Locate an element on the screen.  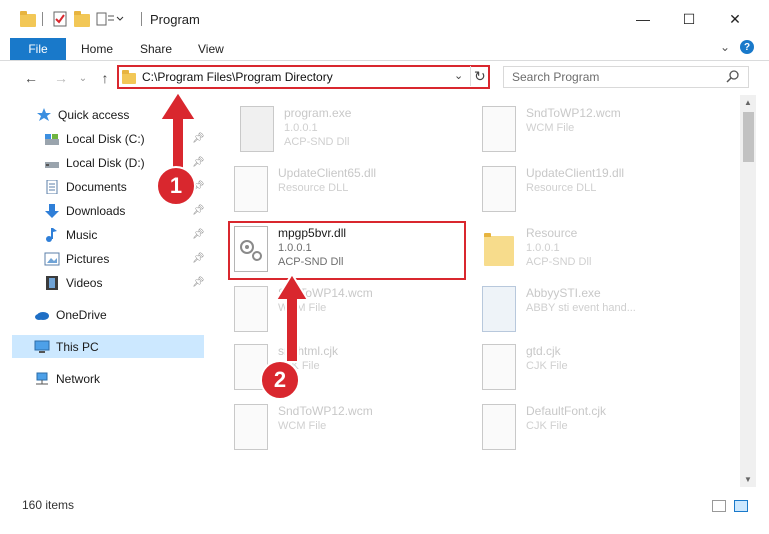
new-folder-icon is located at coordinates (82, 19).